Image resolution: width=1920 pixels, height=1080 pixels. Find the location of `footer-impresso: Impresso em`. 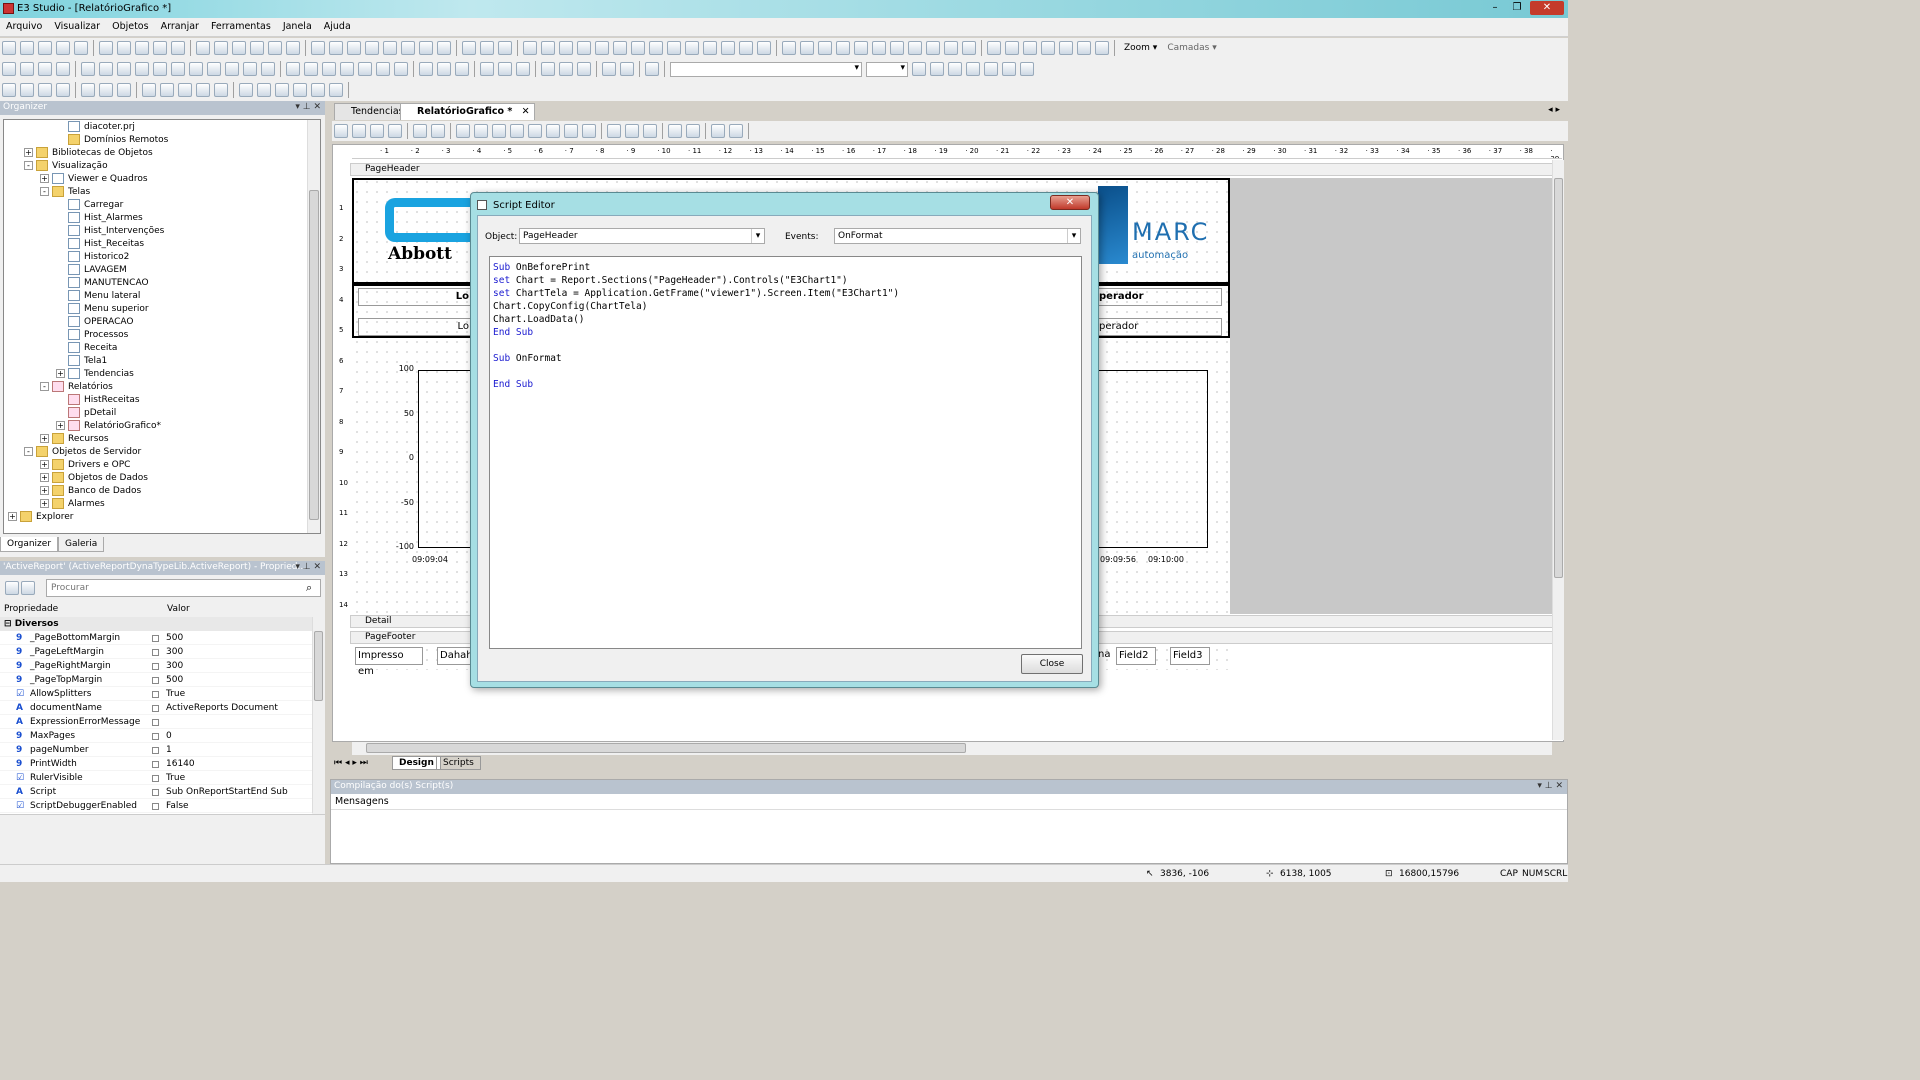

footer-impresso: Impresso em is located at coordinates (389, 662).